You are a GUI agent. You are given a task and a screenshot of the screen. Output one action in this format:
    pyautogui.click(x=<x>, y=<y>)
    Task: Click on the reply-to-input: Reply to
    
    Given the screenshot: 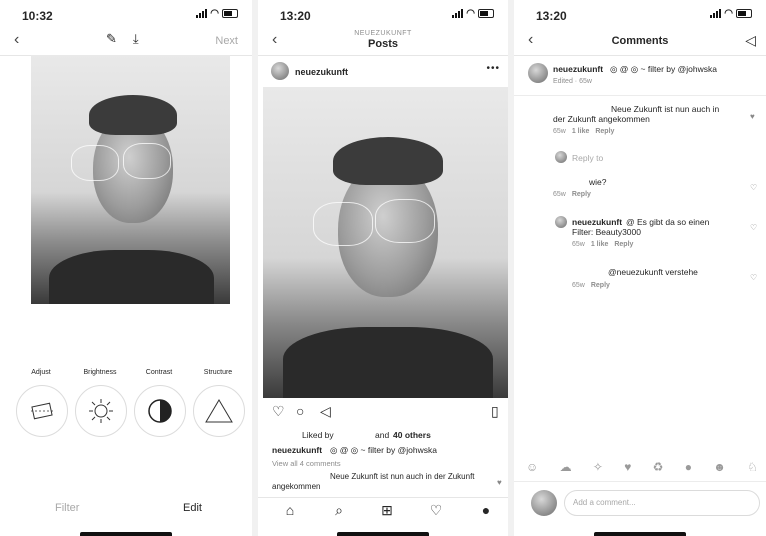 What is the action you would take?
    pyautogui.click(x=587, y=158)
    